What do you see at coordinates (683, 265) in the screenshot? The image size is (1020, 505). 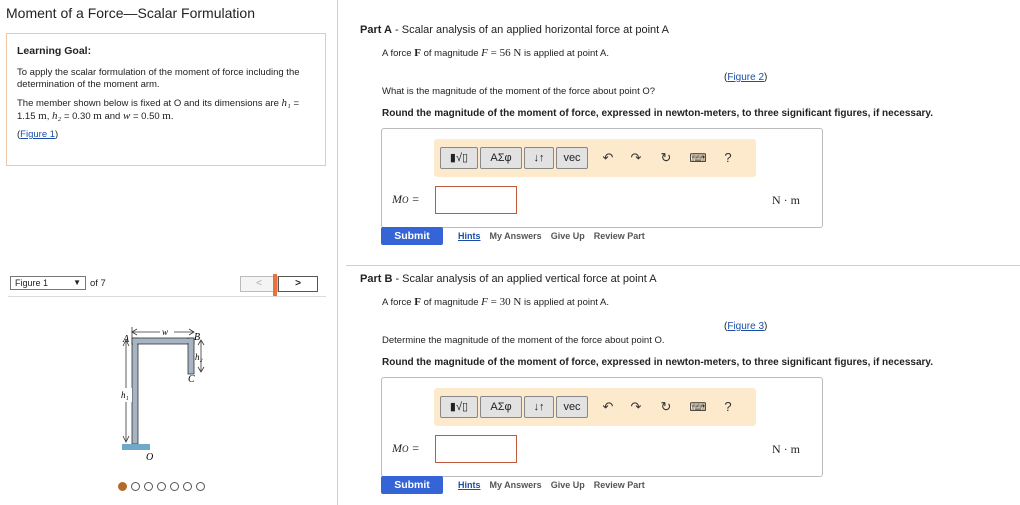 I see `part-divider` at bounding box center [683, 265].